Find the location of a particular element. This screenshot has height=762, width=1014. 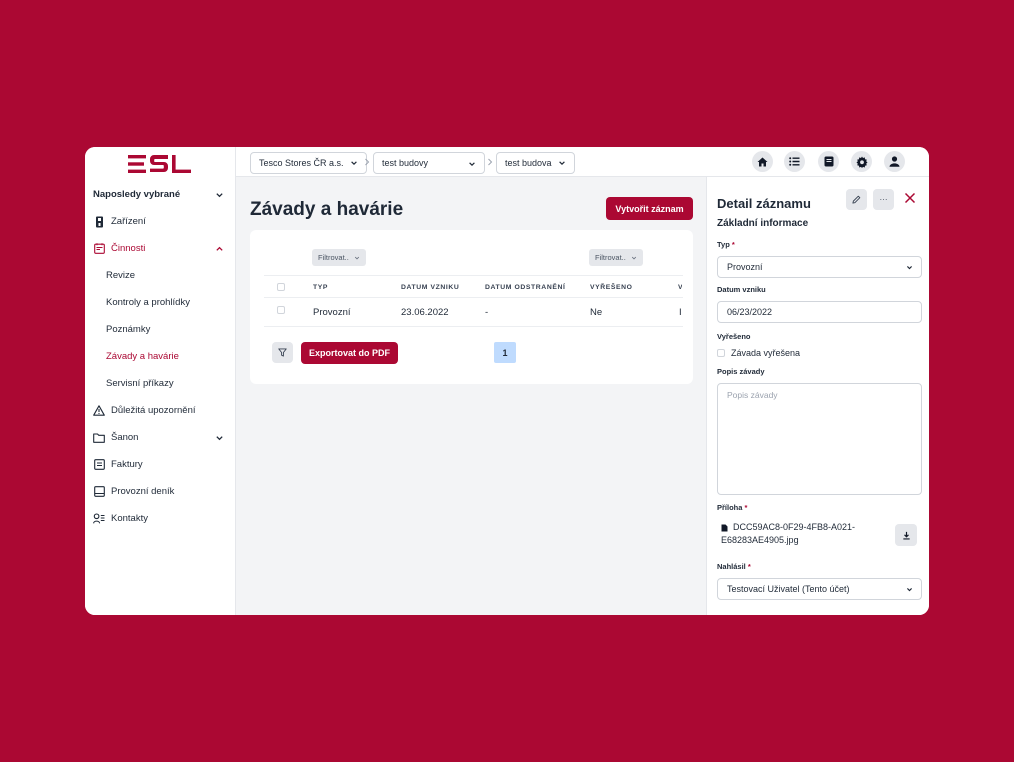

column-header-type: TYP is located at coordinates (320, 287).